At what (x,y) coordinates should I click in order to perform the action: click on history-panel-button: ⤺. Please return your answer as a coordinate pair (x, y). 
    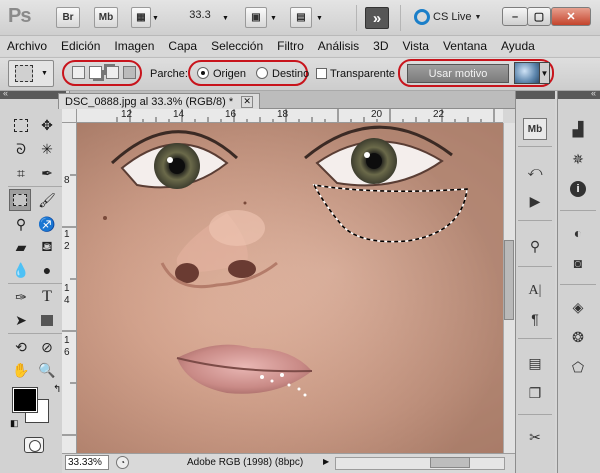
    Looking at the image, I should click on (535, 171).